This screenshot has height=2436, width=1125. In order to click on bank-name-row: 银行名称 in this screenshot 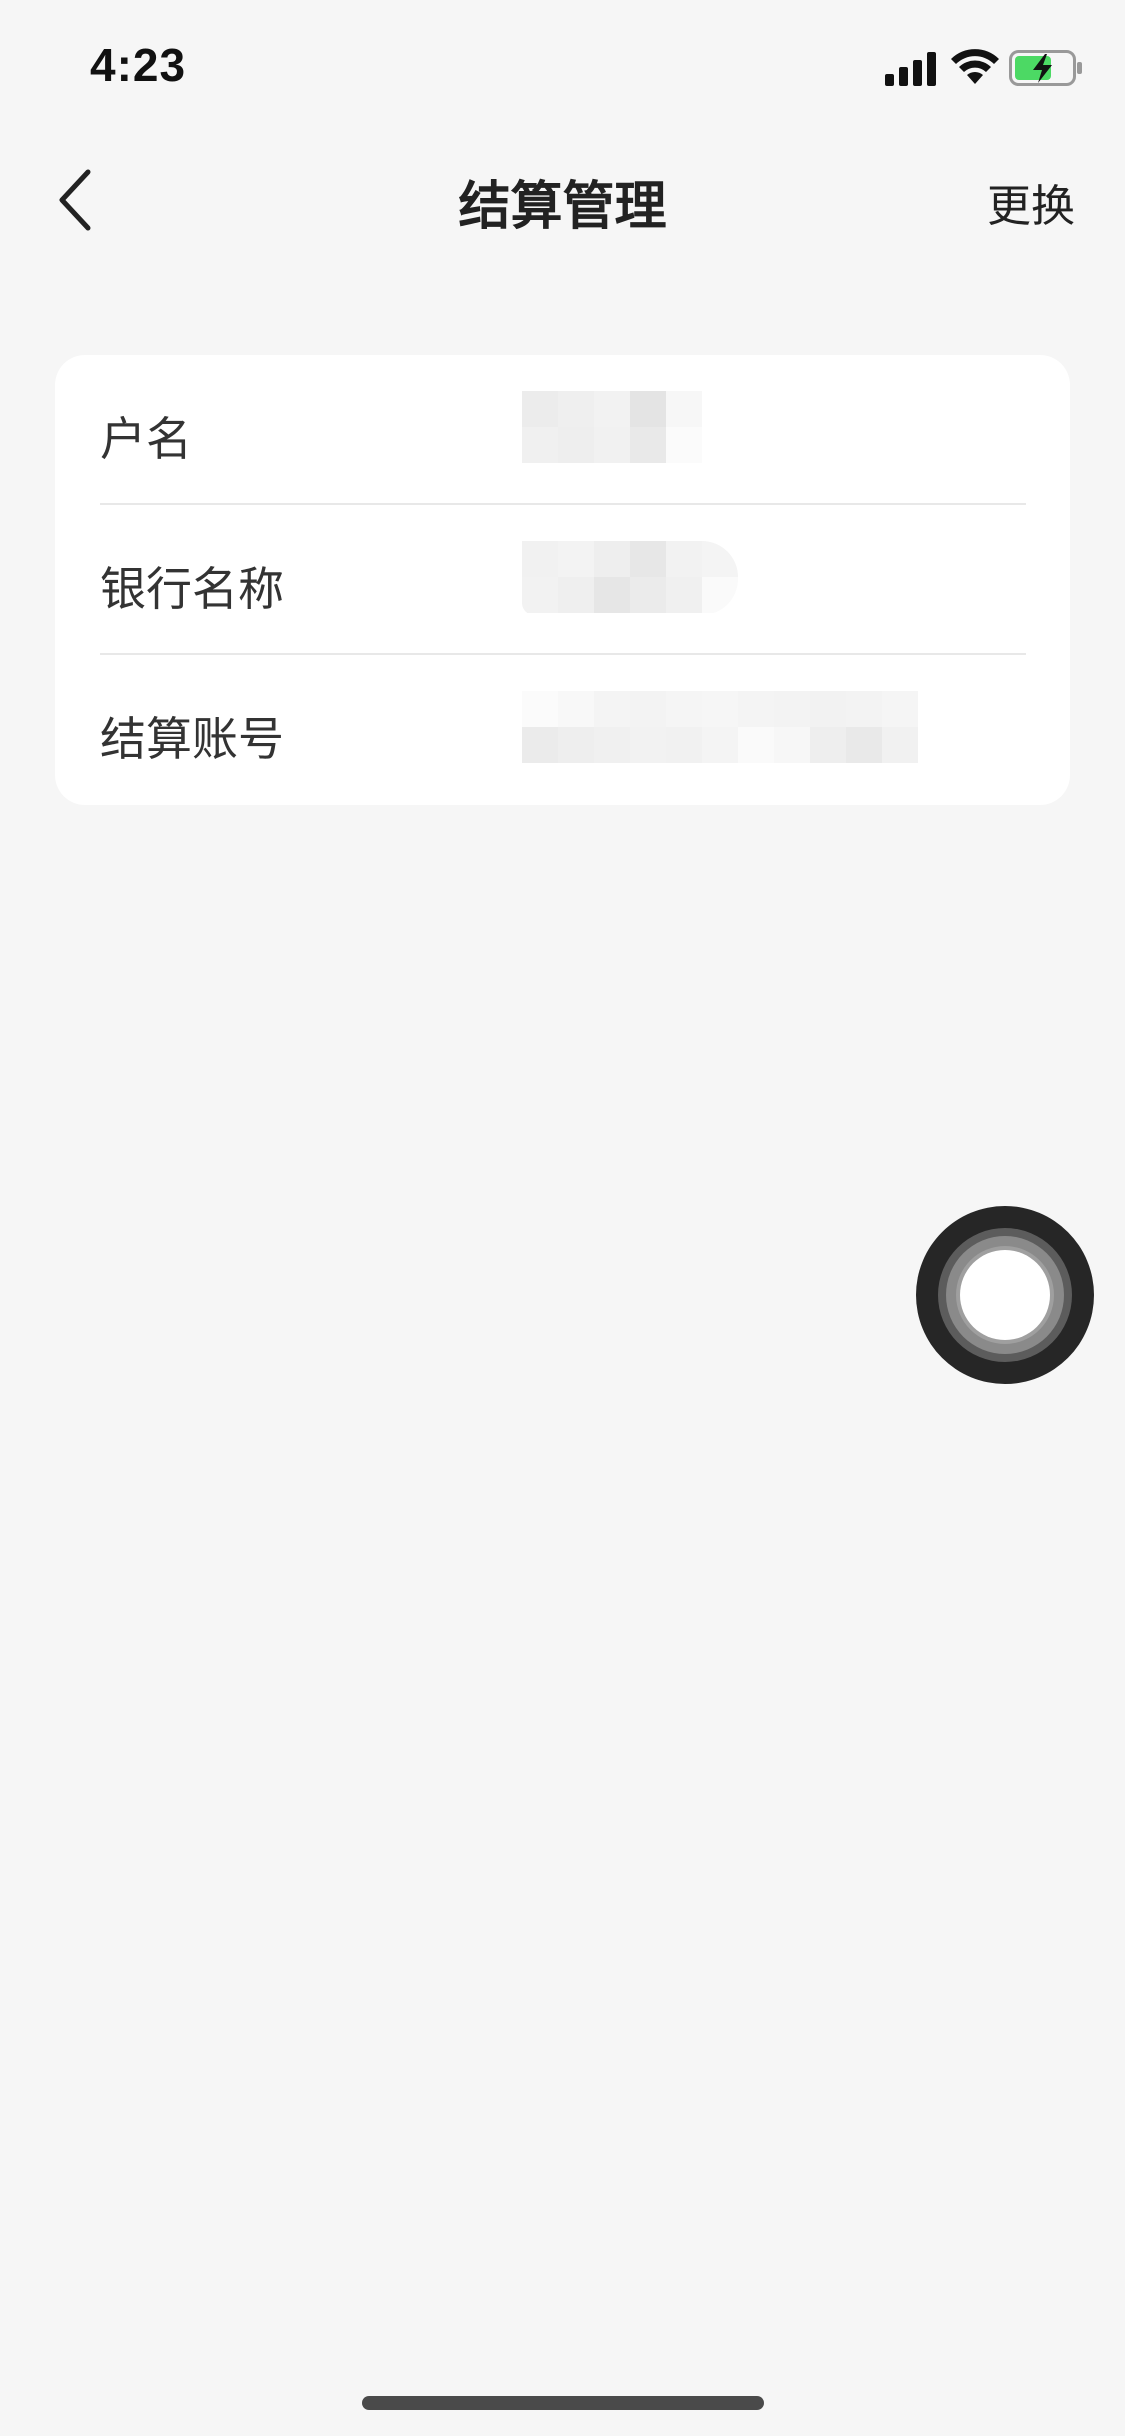, I will do `click(563, 579)`.